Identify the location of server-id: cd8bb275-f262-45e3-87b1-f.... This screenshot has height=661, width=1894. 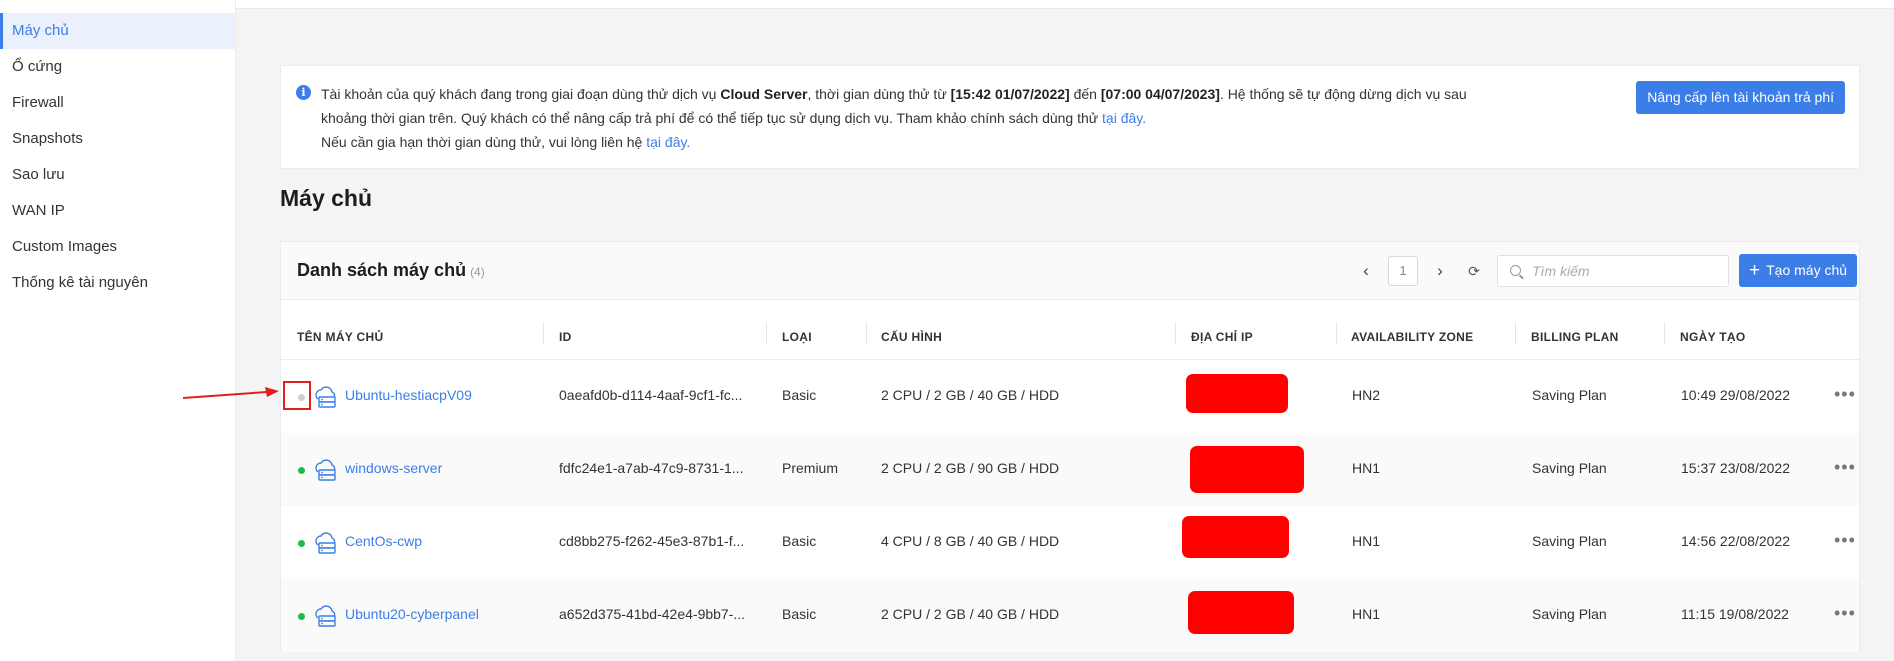
(652, 541).